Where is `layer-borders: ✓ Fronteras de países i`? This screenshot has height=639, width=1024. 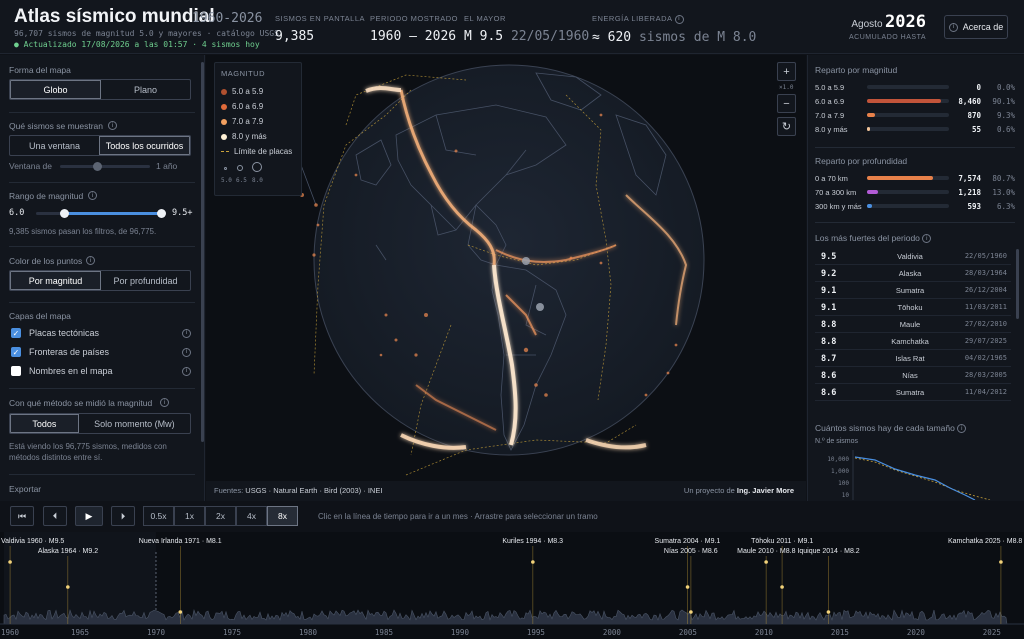 layer-borders: ✓ Fronteras de países i is located at coordinates (101, 352).